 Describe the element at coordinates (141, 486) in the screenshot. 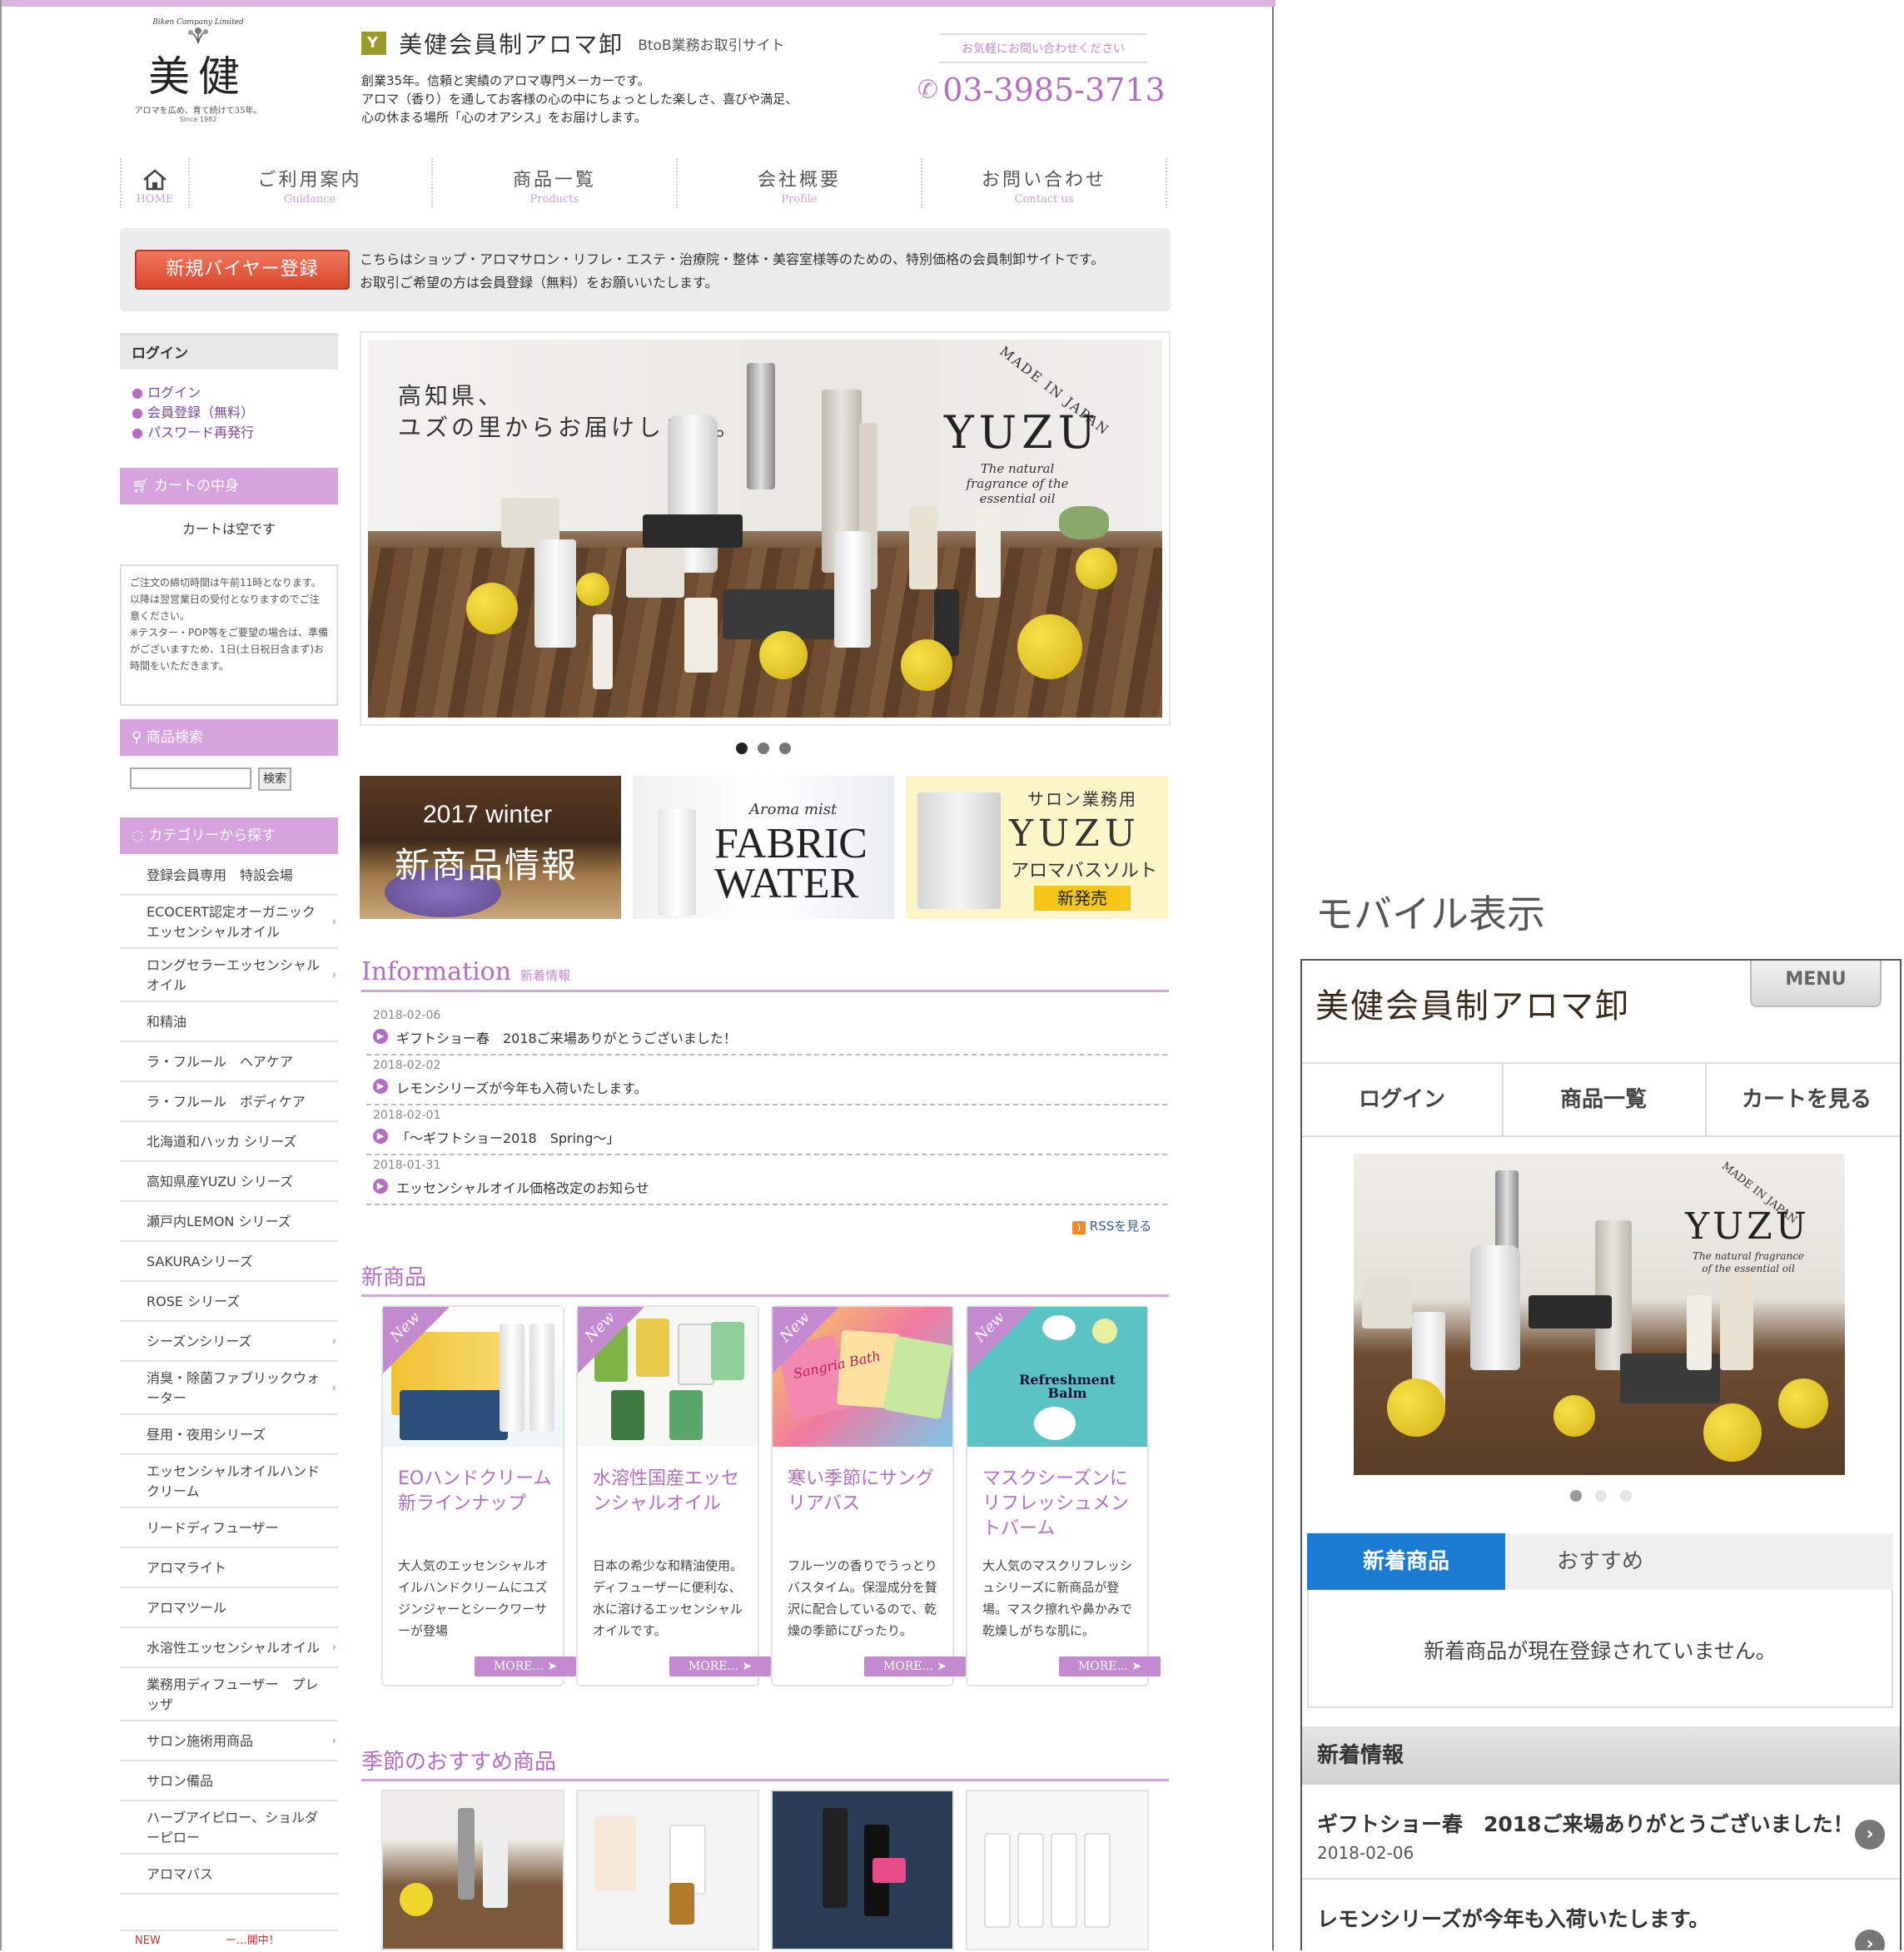

I see `cart-icon: 🛒︎` at that location.